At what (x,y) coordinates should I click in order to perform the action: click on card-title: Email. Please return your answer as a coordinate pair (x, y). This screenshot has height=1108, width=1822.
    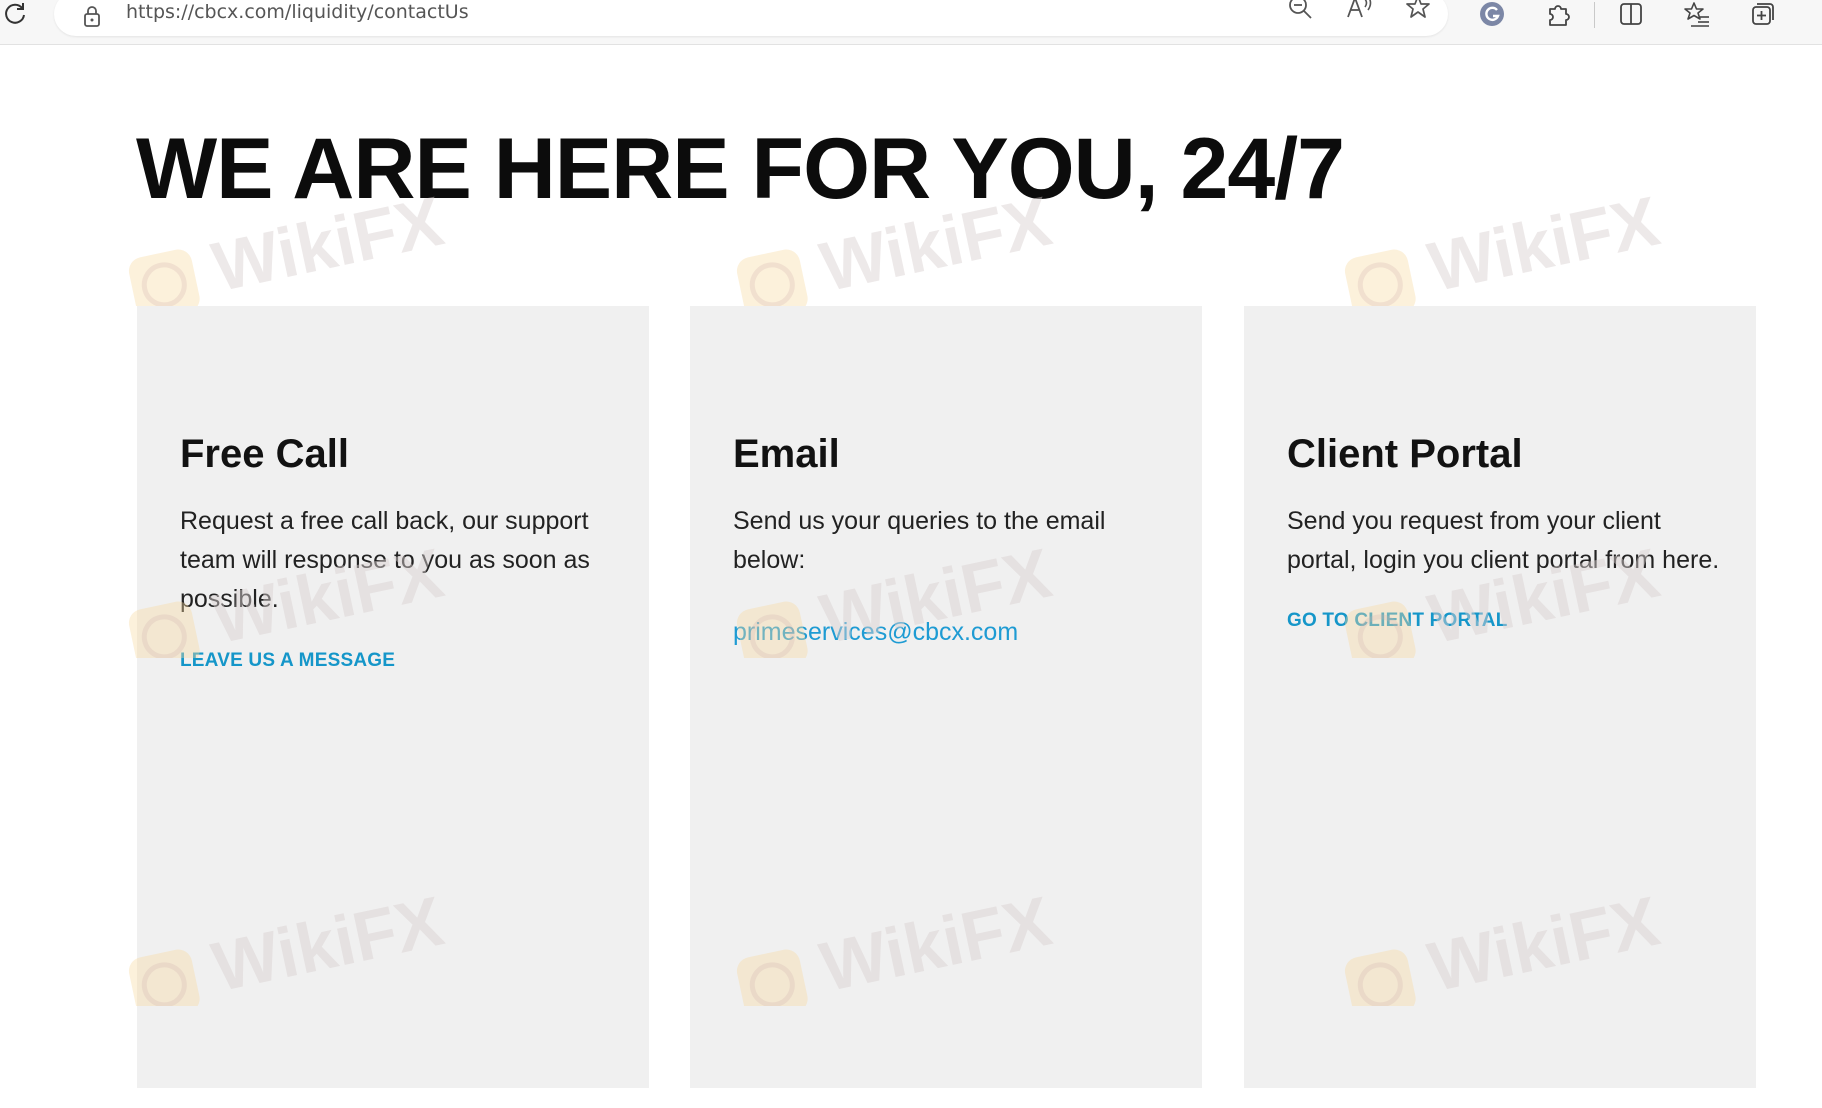
    Looking at the image, I should click on (786, 454).